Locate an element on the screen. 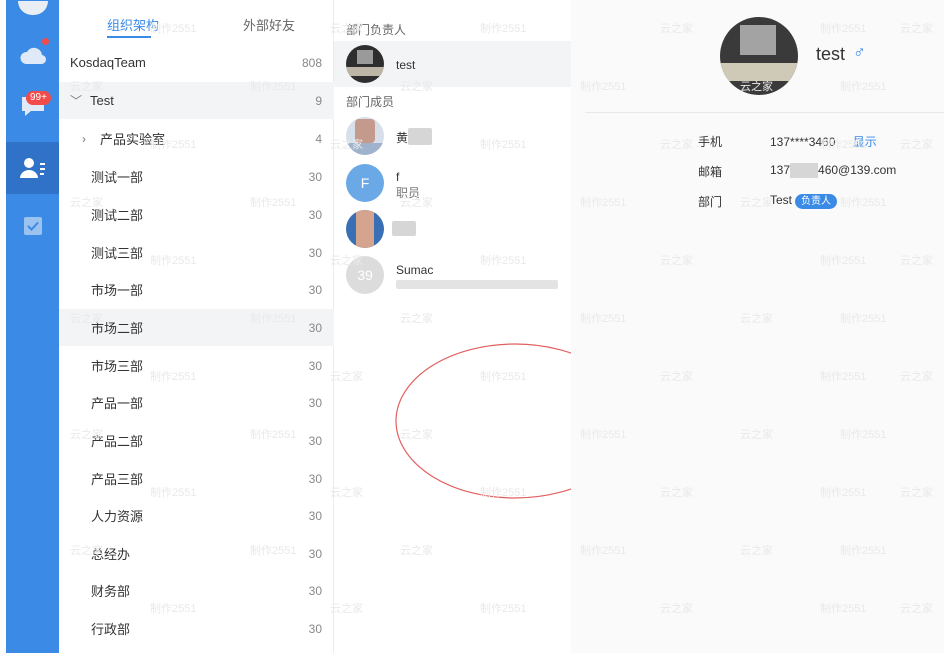  tree-row-label: 产品二部 is located at coordinates (117, 441).